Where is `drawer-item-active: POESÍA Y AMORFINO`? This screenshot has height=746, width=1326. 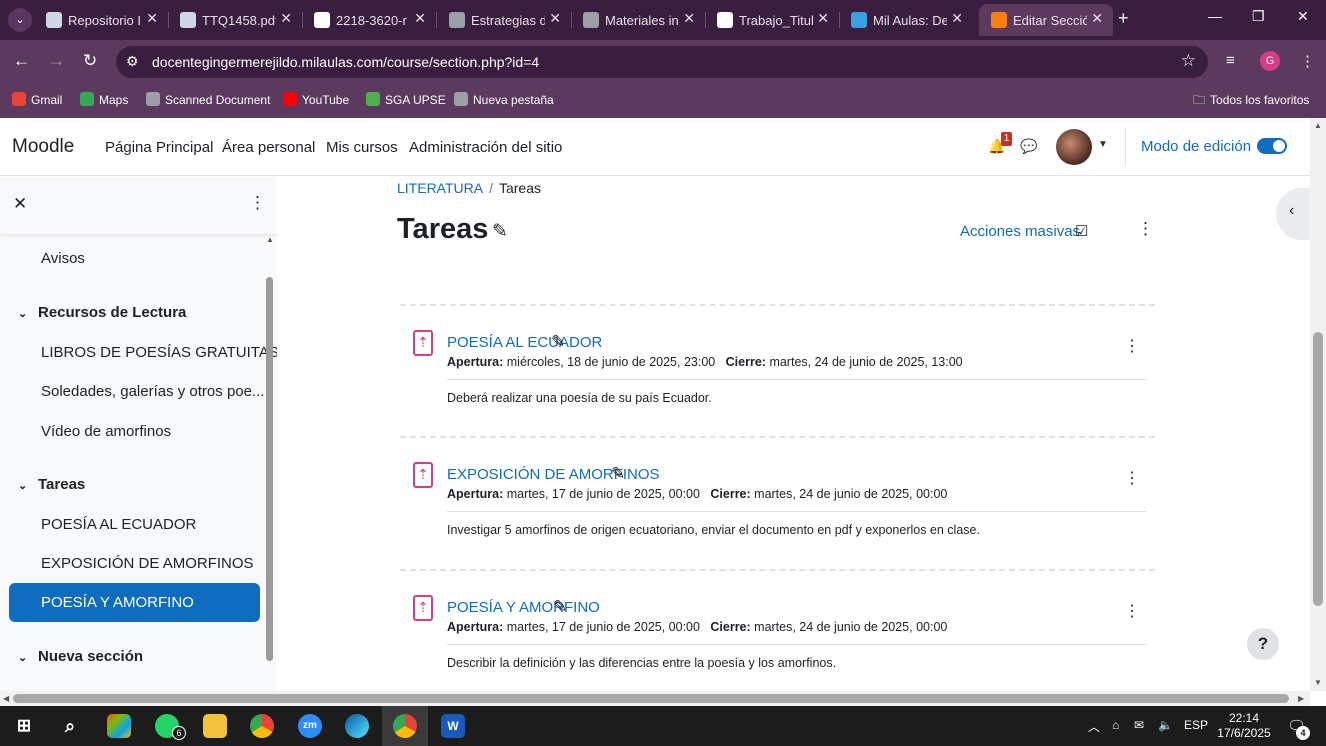 drawer-item-active: POESÍA Y AMORFINO is located at coordinates (134, 602).